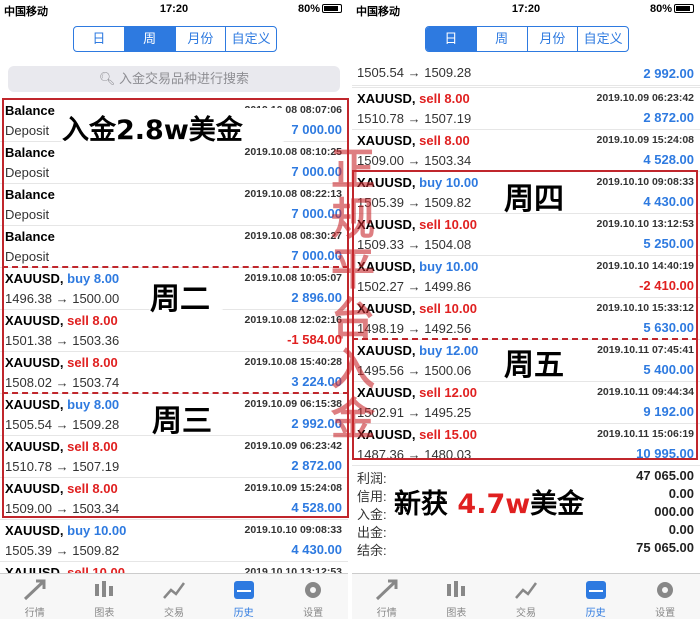  Describe the element at coordinates (414, 454) in the screenshot. I see `trade-detail: 1487.36 → 1480.03` at that location.